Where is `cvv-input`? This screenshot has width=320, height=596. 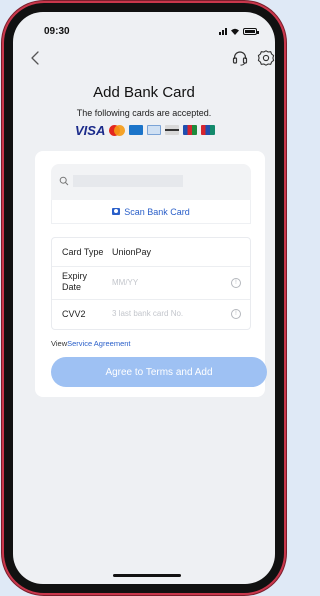 cvv-input is located at coordinates (167, 313).